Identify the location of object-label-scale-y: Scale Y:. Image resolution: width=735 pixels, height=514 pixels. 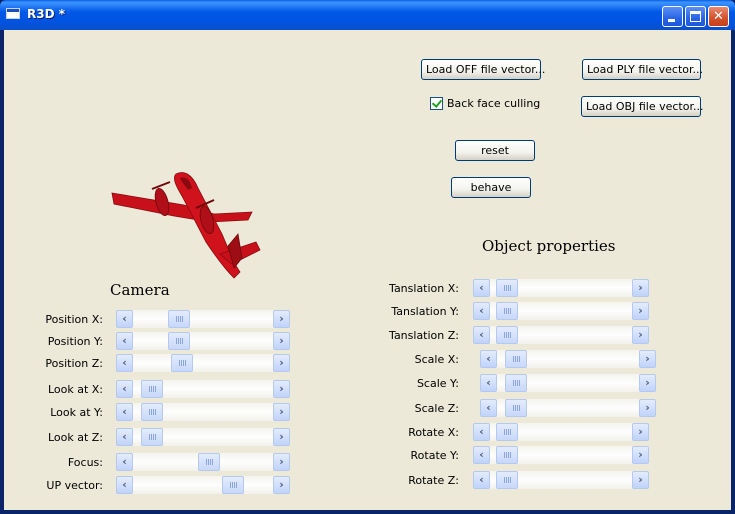
(437, 383).